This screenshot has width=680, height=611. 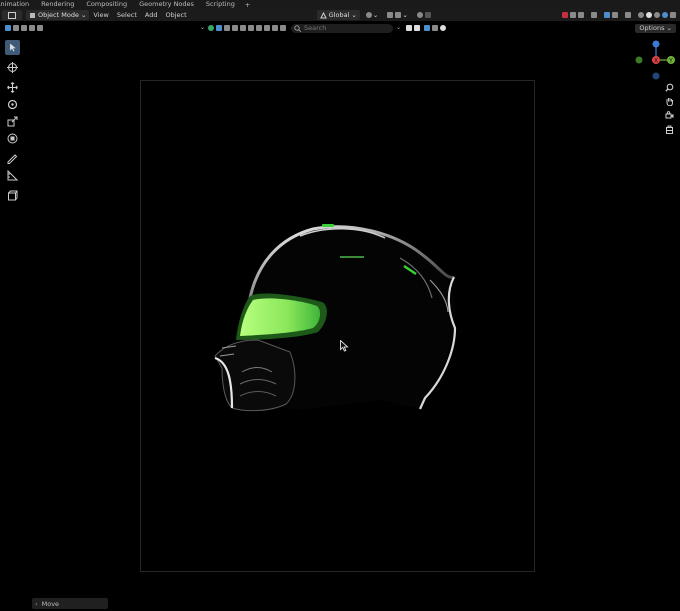 I want to click on chin-guard, so click(x=255, y=375).